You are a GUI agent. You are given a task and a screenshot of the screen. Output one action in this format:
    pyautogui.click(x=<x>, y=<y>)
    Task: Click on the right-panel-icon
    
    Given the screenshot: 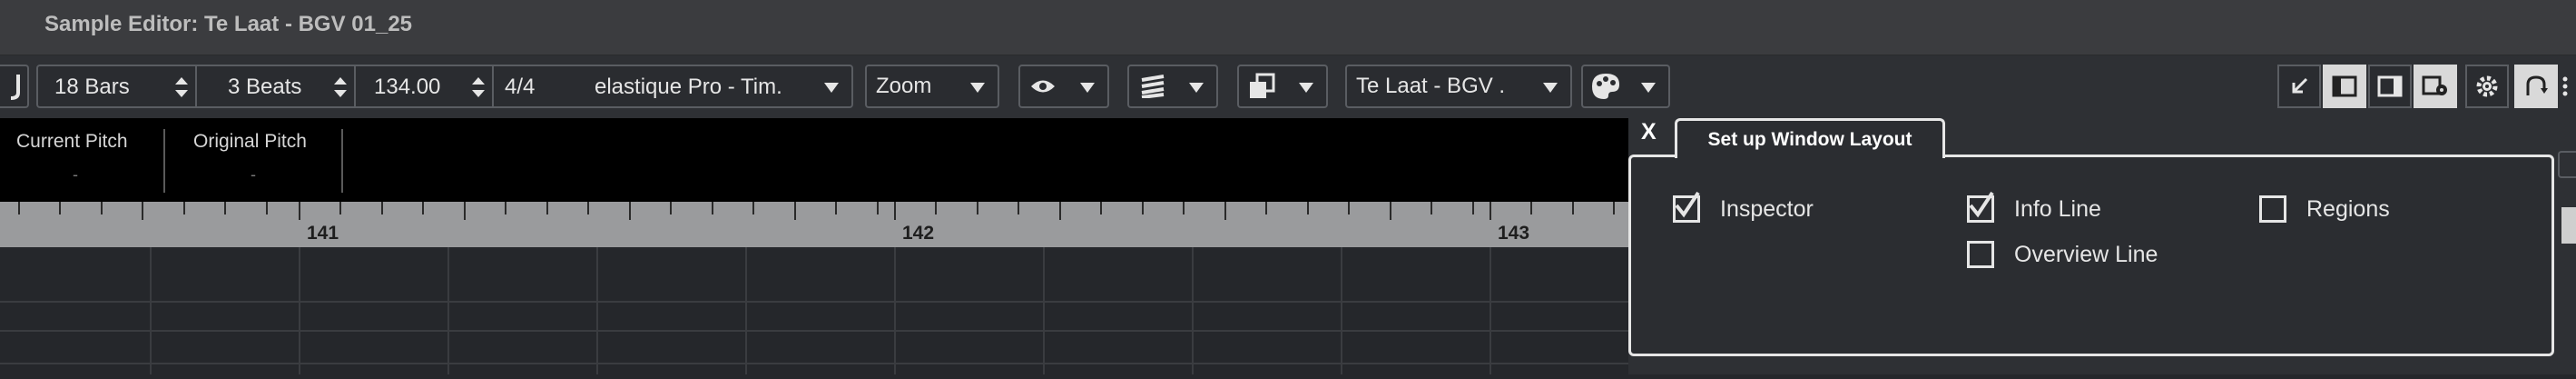 What is the action you would take?
    pyautogui.click(x=2390, y=86)
    